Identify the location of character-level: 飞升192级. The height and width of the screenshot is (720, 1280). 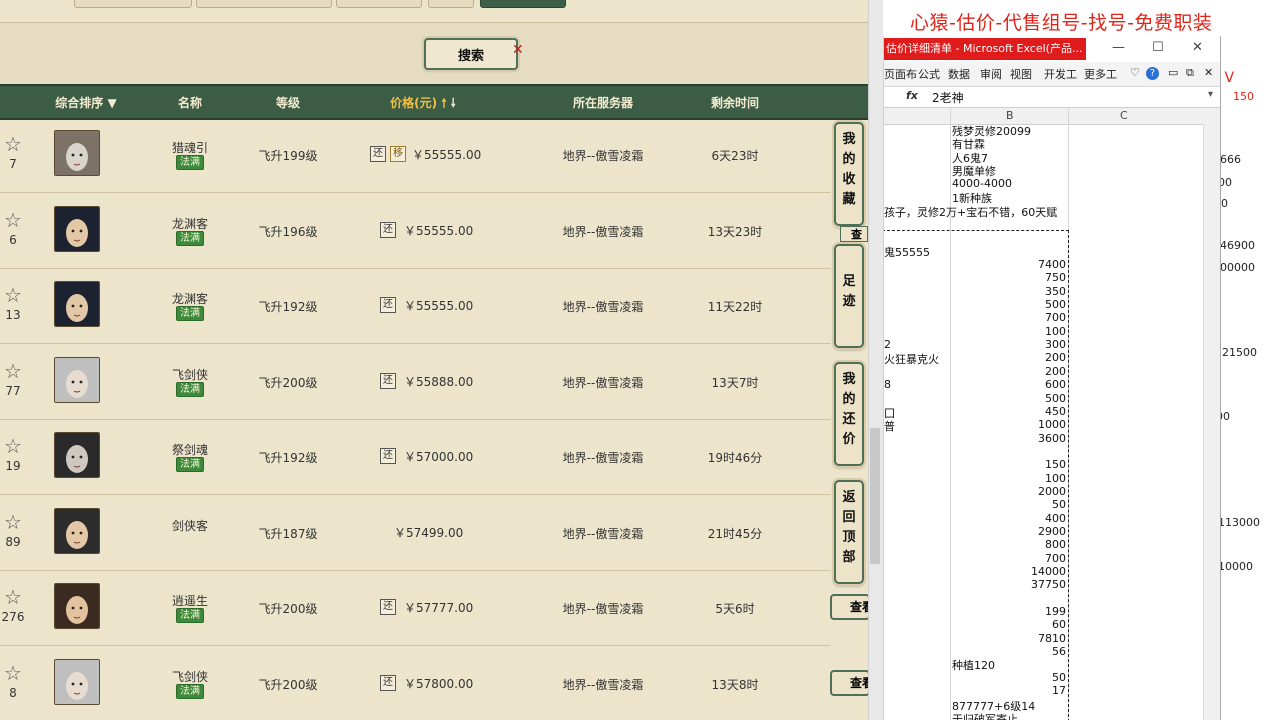
(288, 458).